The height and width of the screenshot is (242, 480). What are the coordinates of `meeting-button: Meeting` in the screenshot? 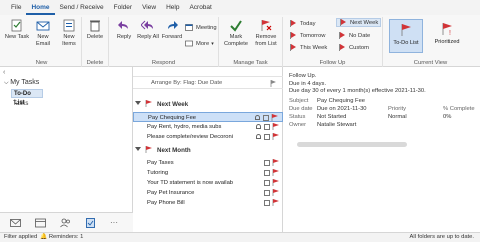 It's located at (201, 27).